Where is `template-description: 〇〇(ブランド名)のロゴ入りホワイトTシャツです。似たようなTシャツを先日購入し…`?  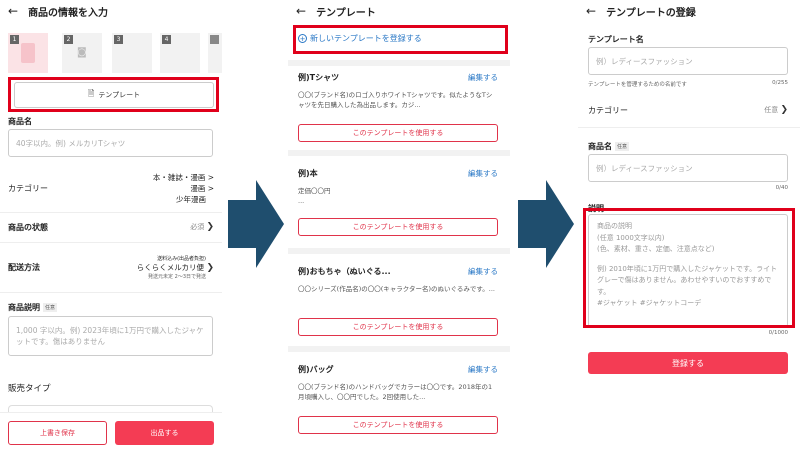 template-description: 〇〇(ブランド名)のロゴ入りホワイトTシャツです。似たようなTシャツを先日購入し… is located at coordinates (395, 100).